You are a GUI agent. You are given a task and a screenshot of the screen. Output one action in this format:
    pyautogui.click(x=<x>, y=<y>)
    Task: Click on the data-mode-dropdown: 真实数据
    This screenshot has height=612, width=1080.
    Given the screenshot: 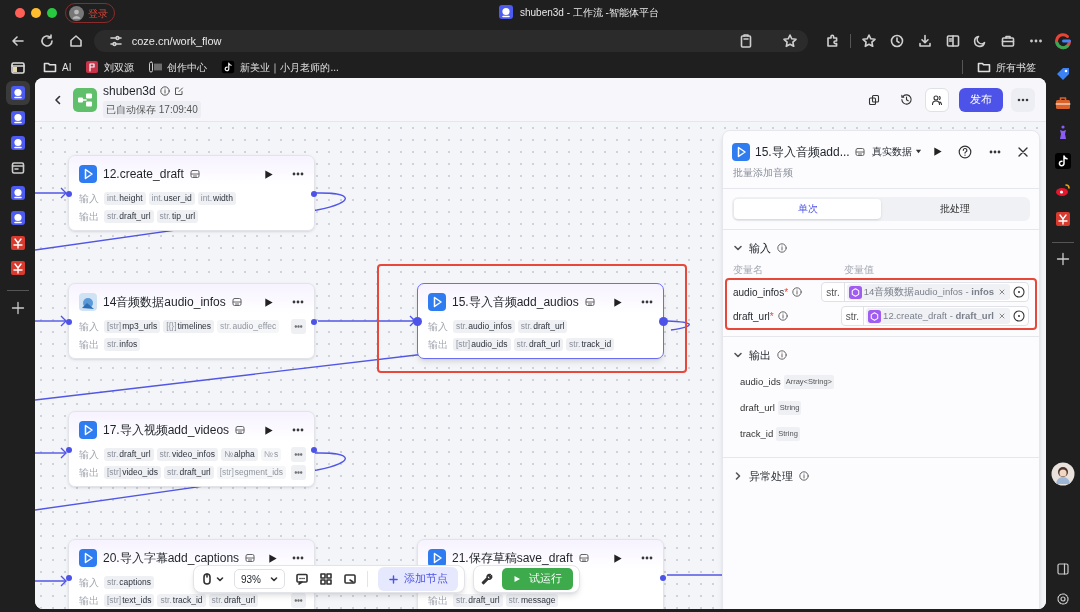 What is the action you would take?
    pyautogui.click(x=896, y=151)
    